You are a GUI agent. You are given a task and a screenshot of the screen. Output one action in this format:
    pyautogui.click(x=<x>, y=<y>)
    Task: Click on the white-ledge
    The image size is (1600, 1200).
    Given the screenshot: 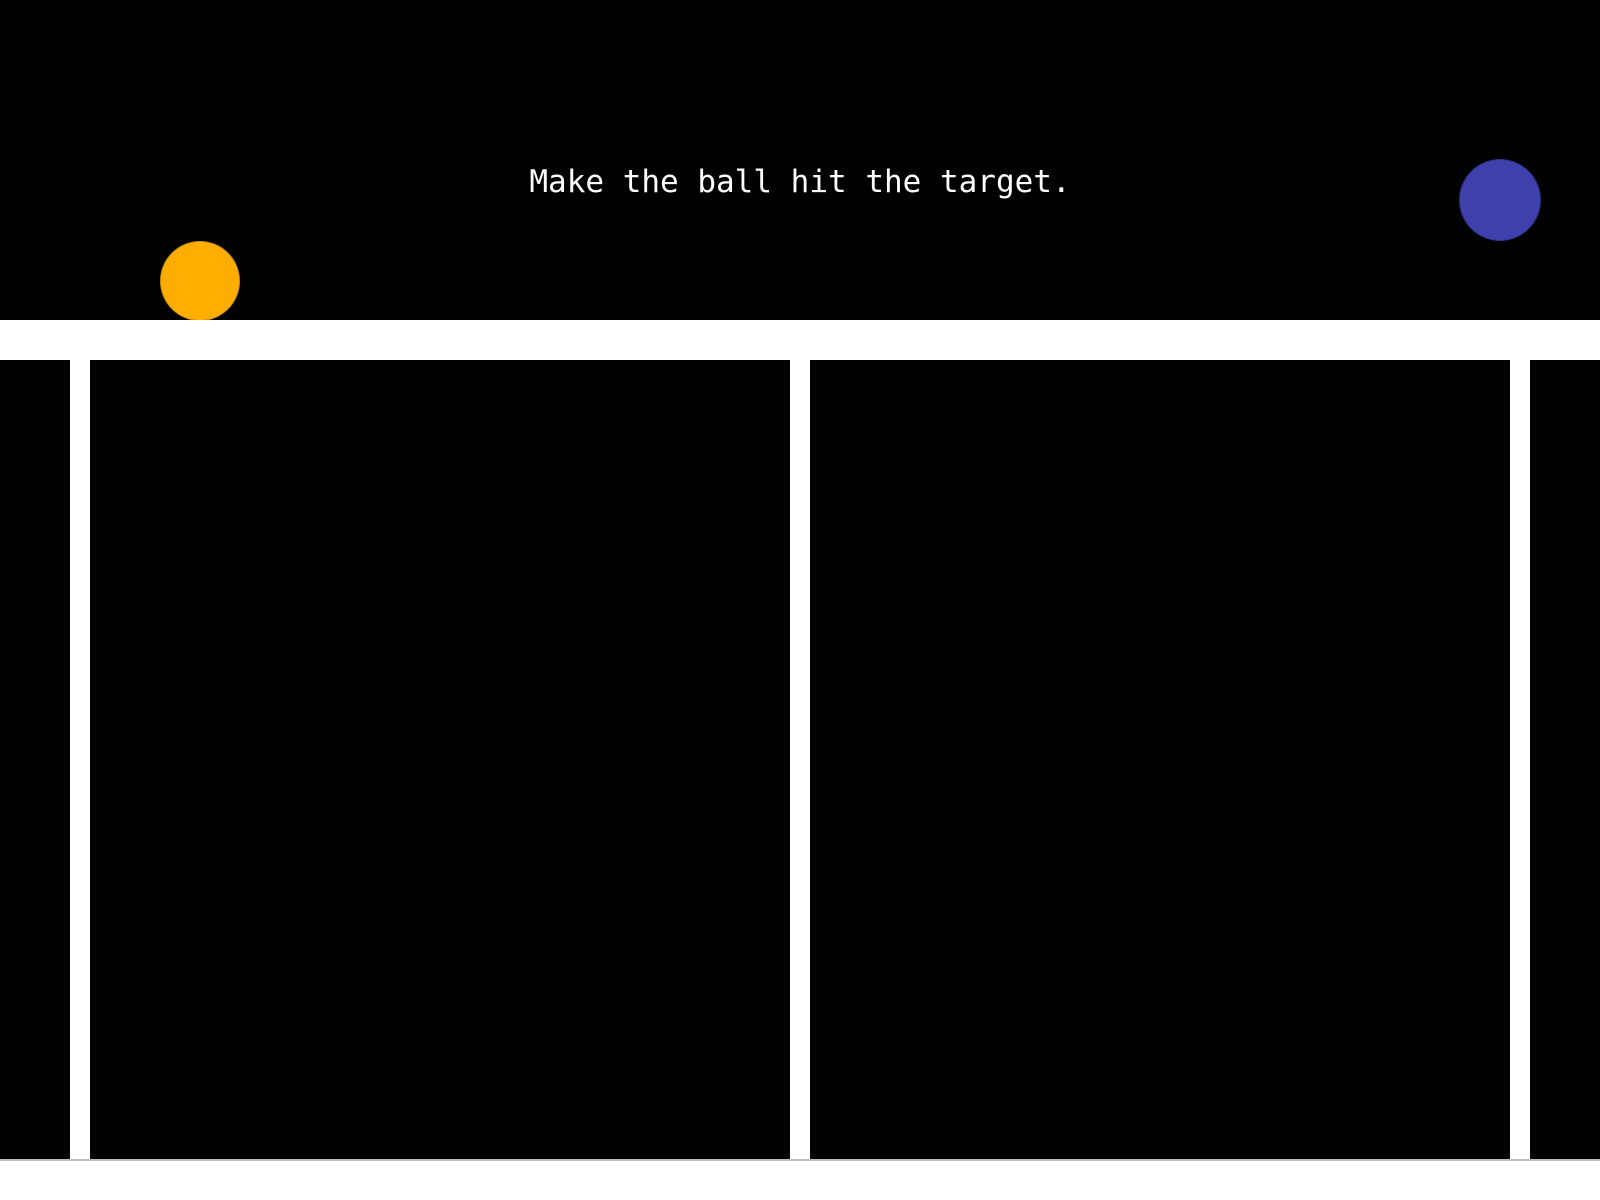 What is the action you would take?
    pyautogui.click(x=800, y=340)
    